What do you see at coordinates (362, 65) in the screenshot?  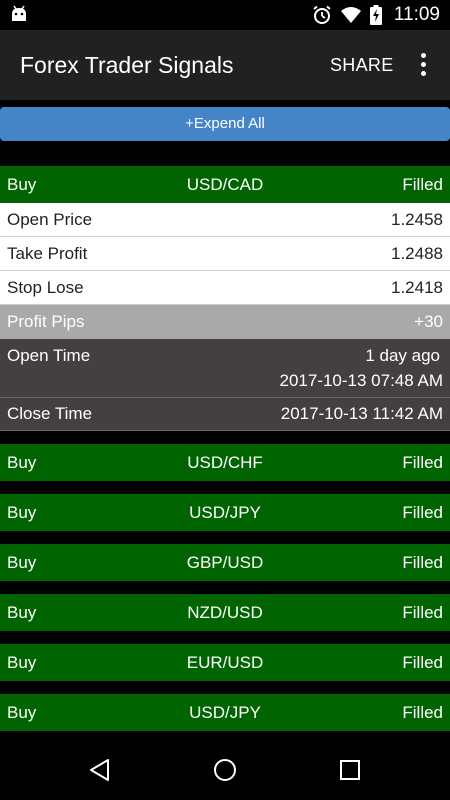 I see `share-button: SHARE` at bounding box center [362, 65].